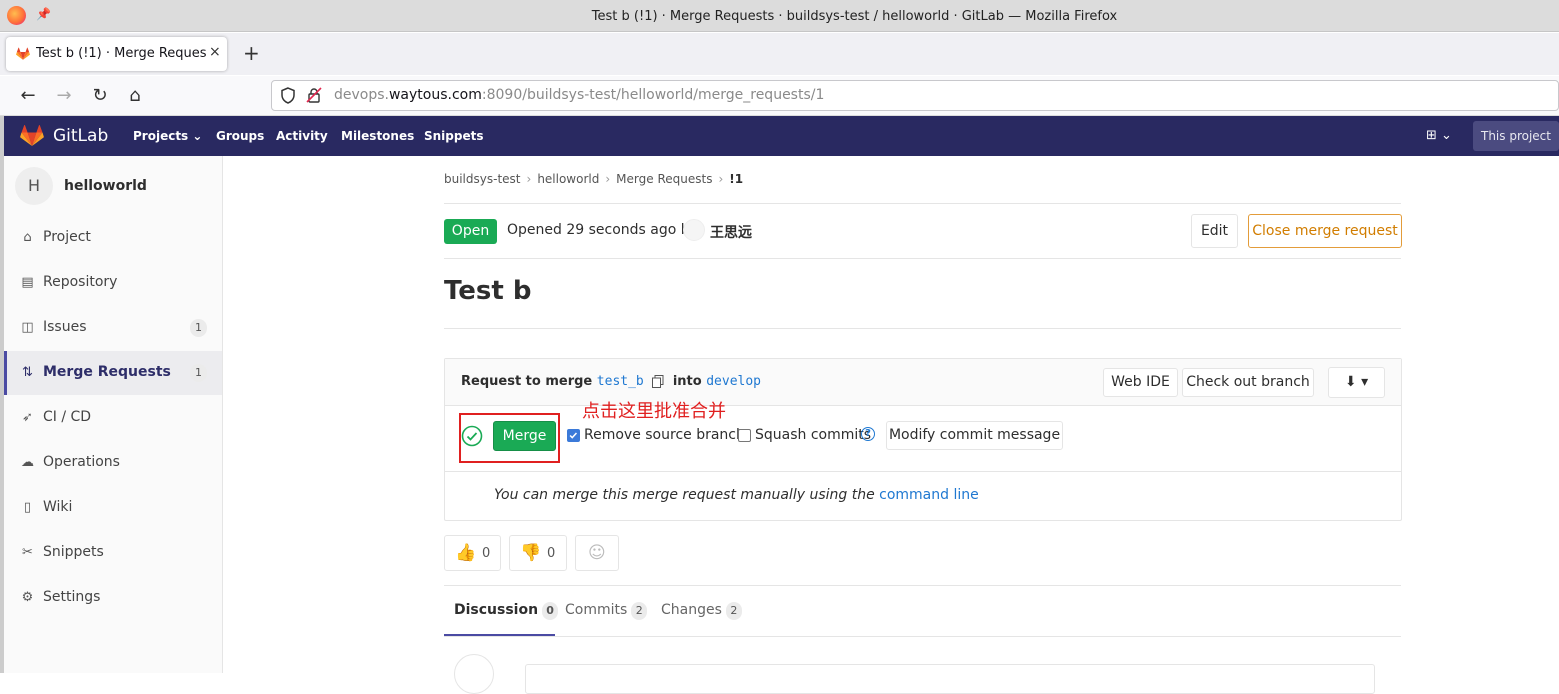 Image resolution: width=1559 pixels, height=694 pixels. I want to click on nav-snippets: Snippets, so click(454, 136).